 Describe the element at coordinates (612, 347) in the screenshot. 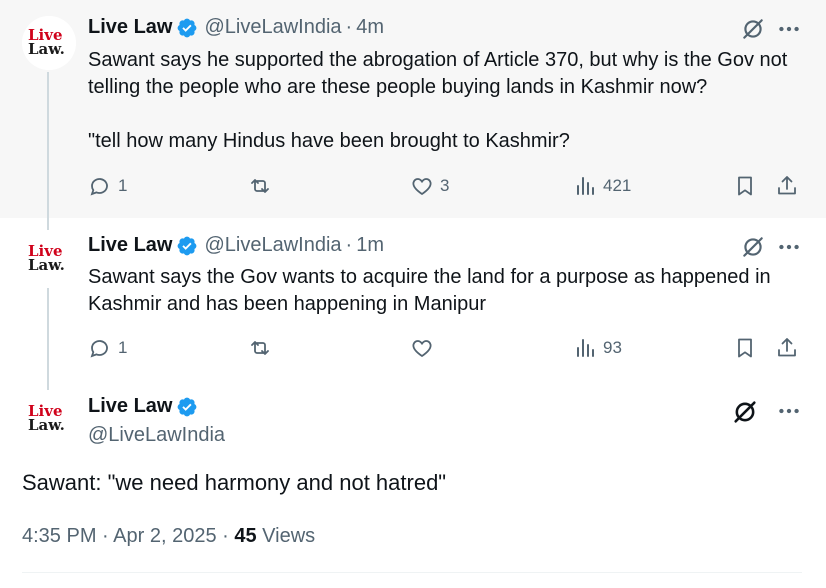

I see `views-count: 93` at that location.